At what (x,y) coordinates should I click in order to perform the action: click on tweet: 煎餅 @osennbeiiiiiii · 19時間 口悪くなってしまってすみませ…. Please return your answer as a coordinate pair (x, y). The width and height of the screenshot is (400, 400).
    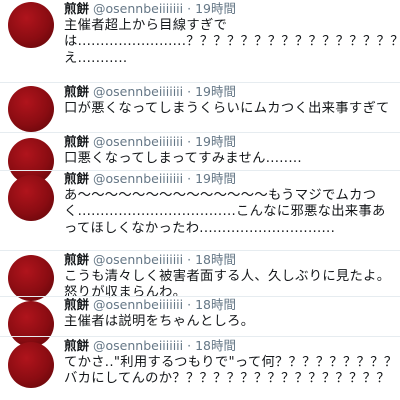
    Looking at the image, I should click on (200, 159).